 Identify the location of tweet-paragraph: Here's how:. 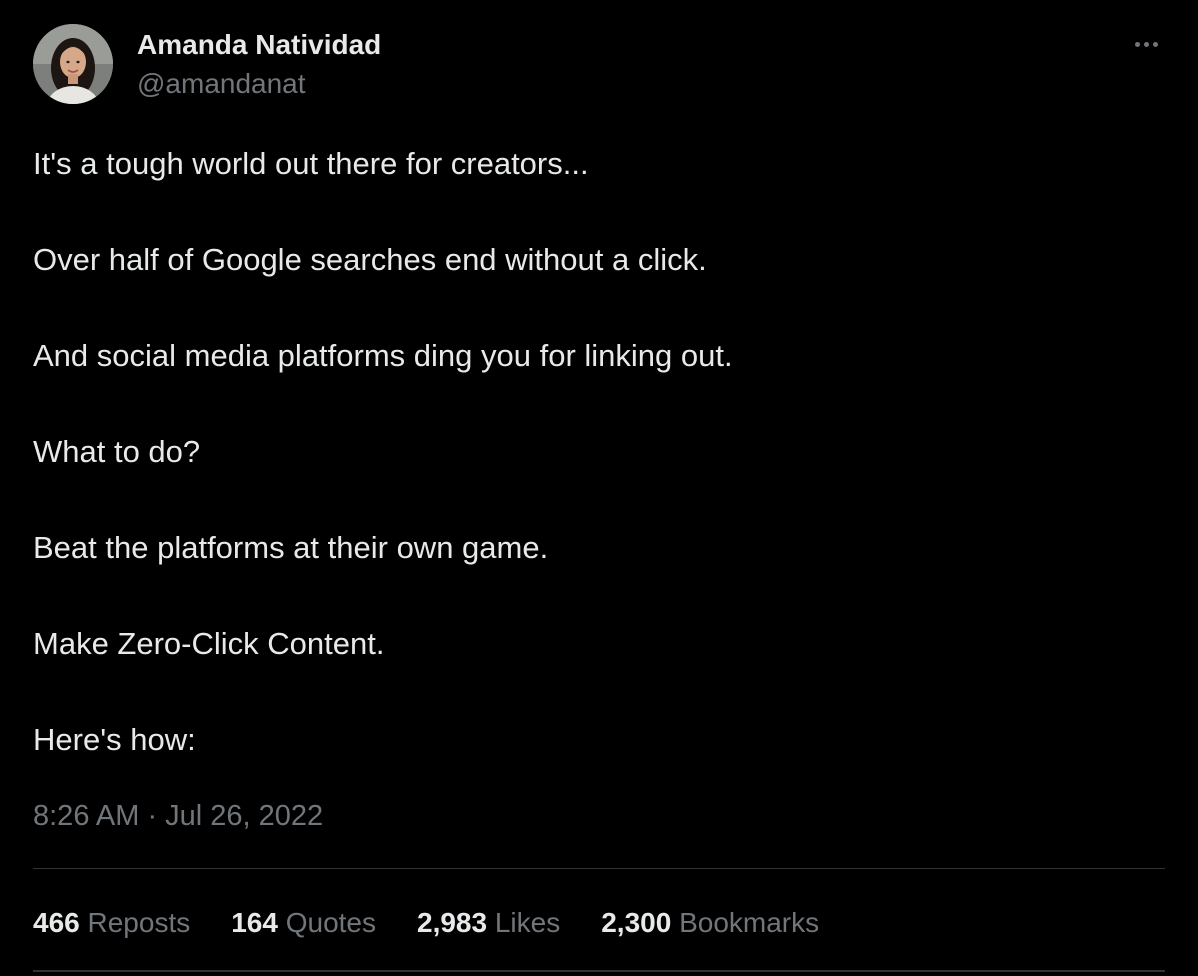
(114, 739).